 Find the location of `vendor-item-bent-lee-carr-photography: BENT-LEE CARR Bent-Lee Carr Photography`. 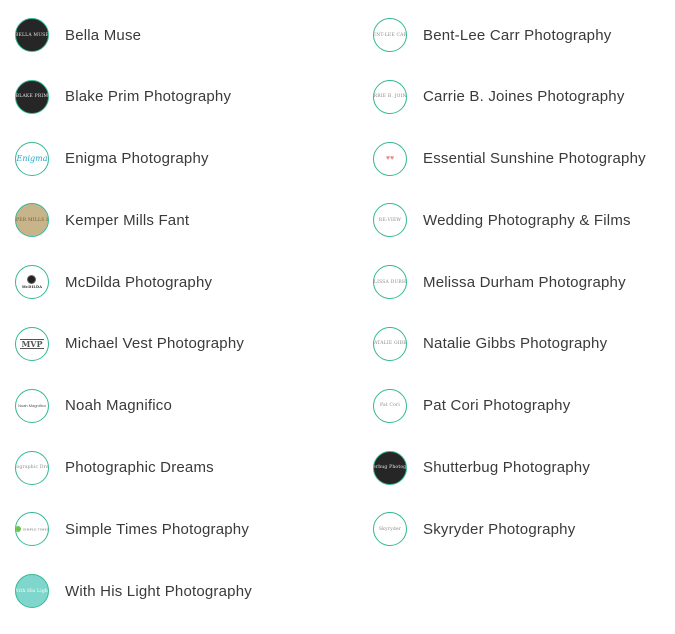

vendor-item-bent-lee-carr-photography: BENT-LEE CARR Bent-Lee Carr Photography is located at coordinates (509, 35).